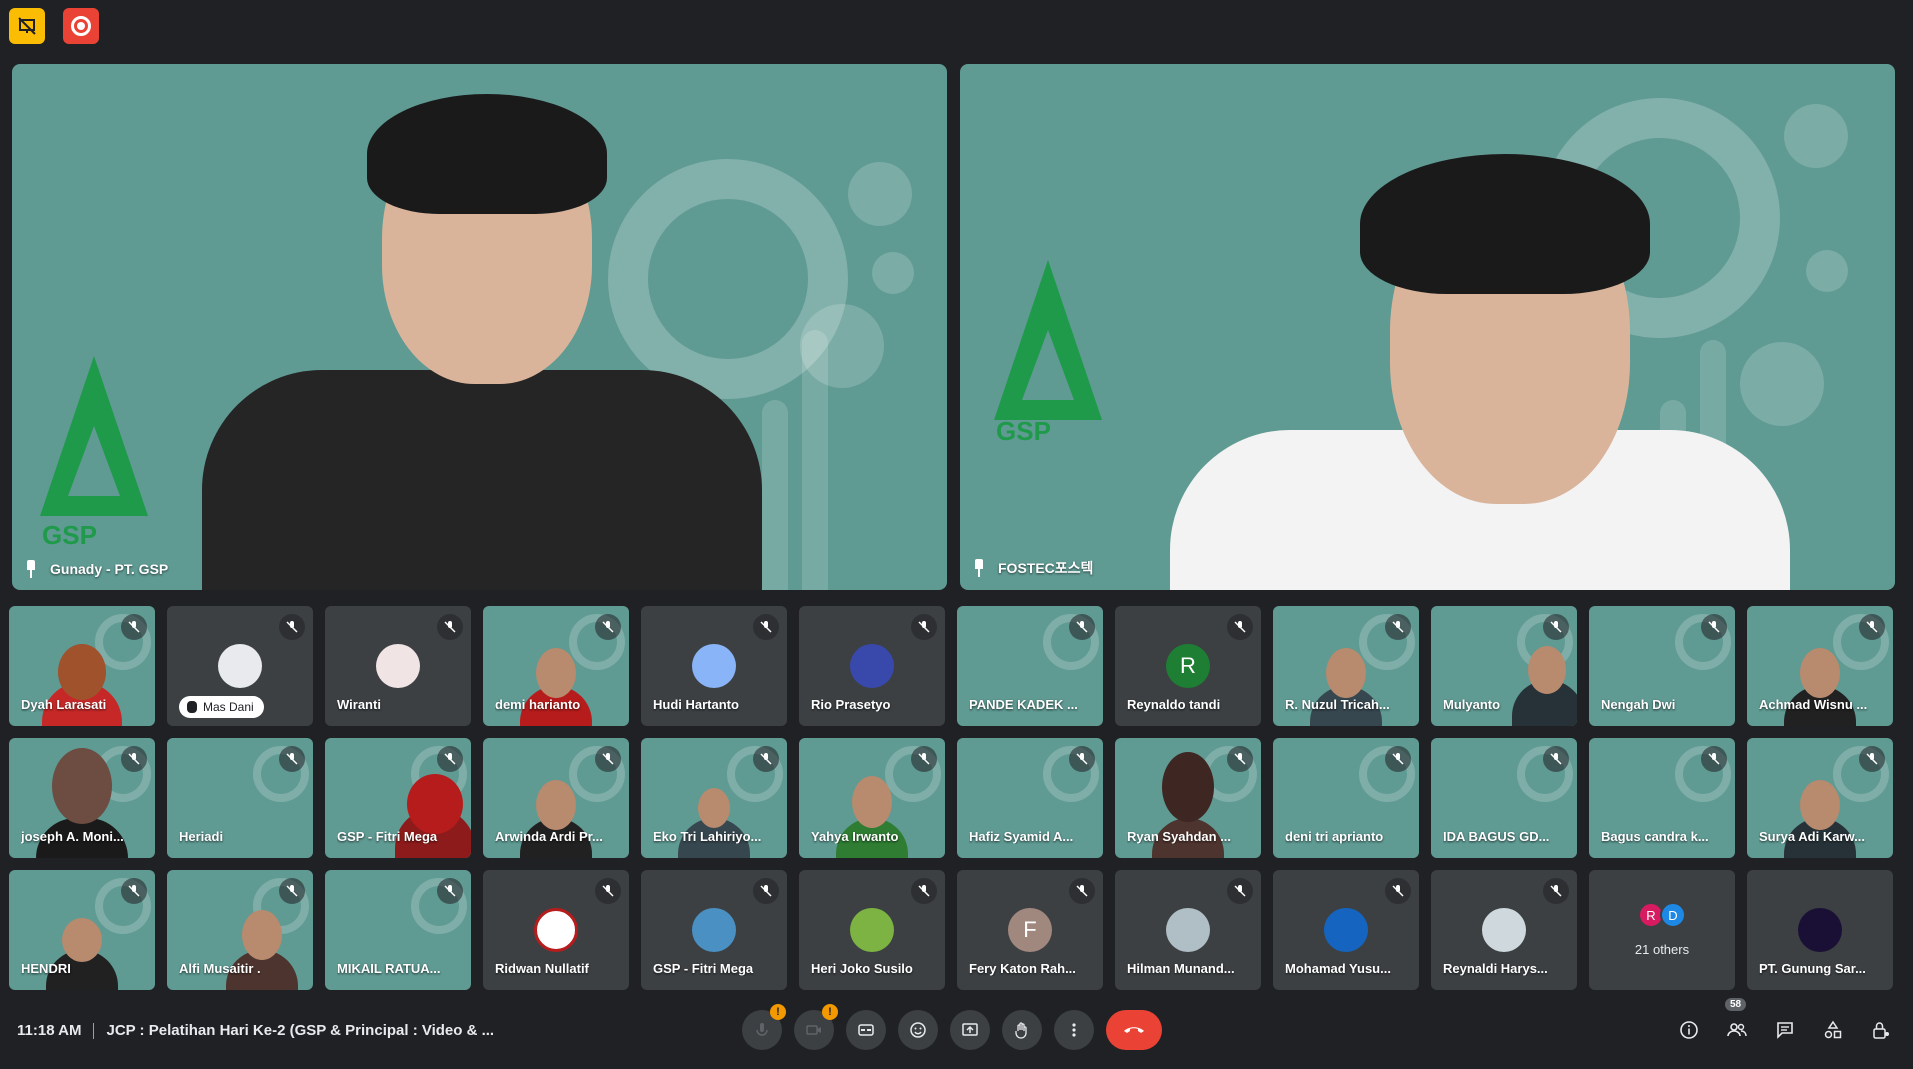 Image resolution: width=1913 pixels, height=1069 pixels. What do you see at coordinates (872, 798) in the screenshot?
I see `participant-tile: Yahya Irwanto` at bounding box center [872, 798].